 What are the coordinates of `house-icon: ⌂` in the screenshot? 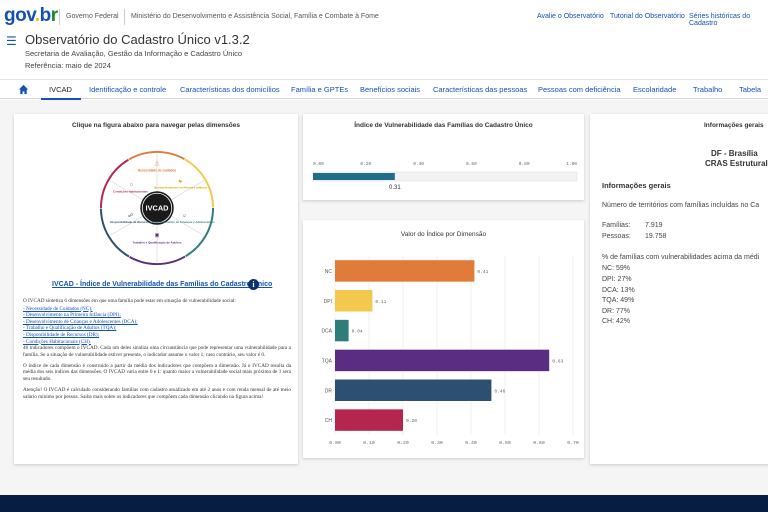 It's located at (131, 184).